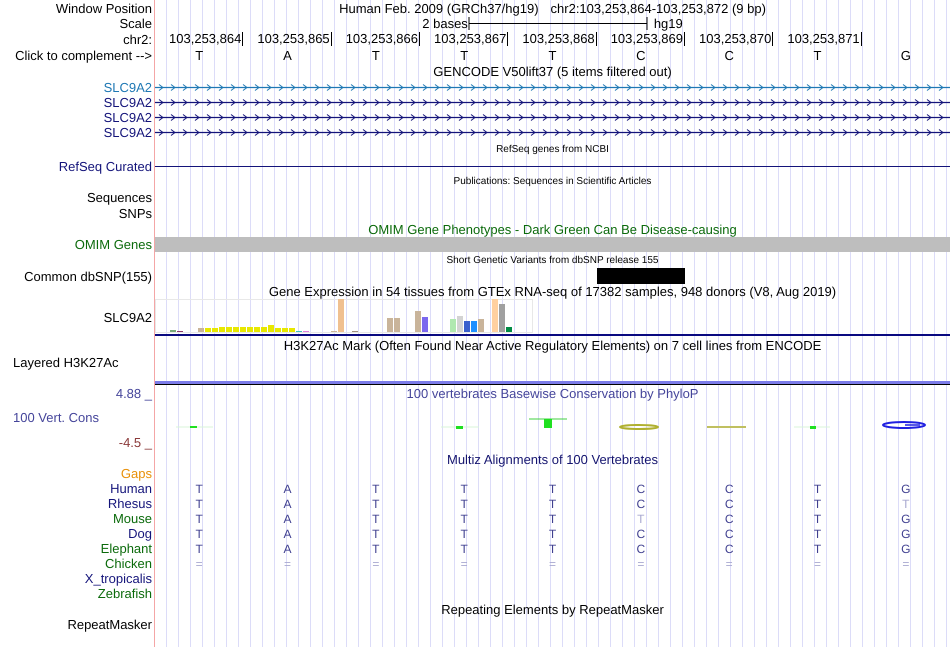 The height and width of the screenshot is (647, 950). What do you see at coordinates (439, 8) in the screenshot?
I see `assembly-title: Human Feb. 2009 (GRCh37/hg19)` at bounding box center [439, 8].